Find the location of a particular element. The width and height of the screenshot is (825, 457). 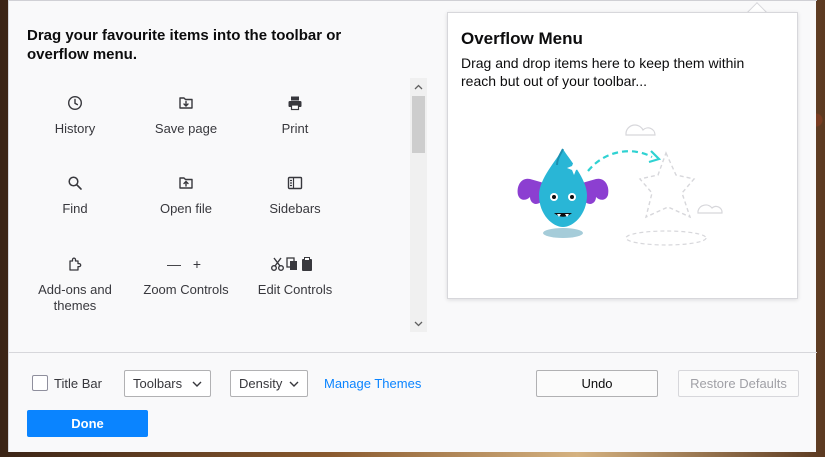

clock-icon is located at coordinates (75, 103).